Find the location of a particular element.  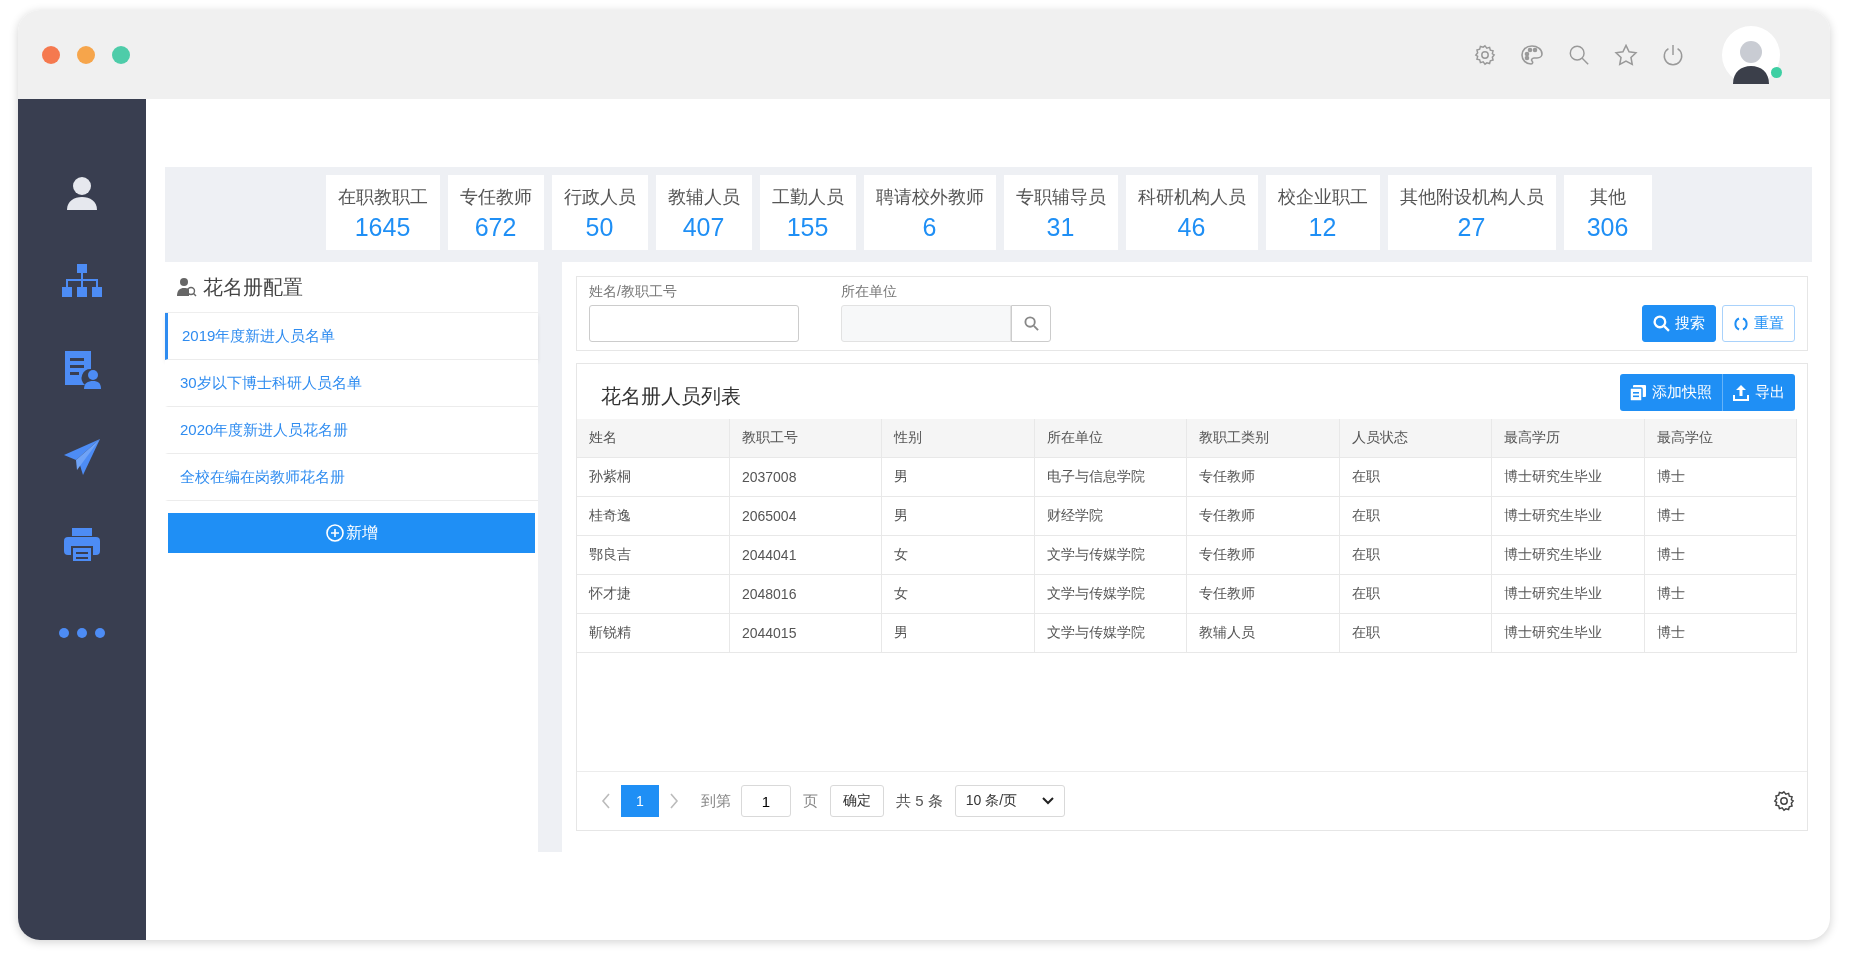

printer-icon is located at coordinates (82, 545).